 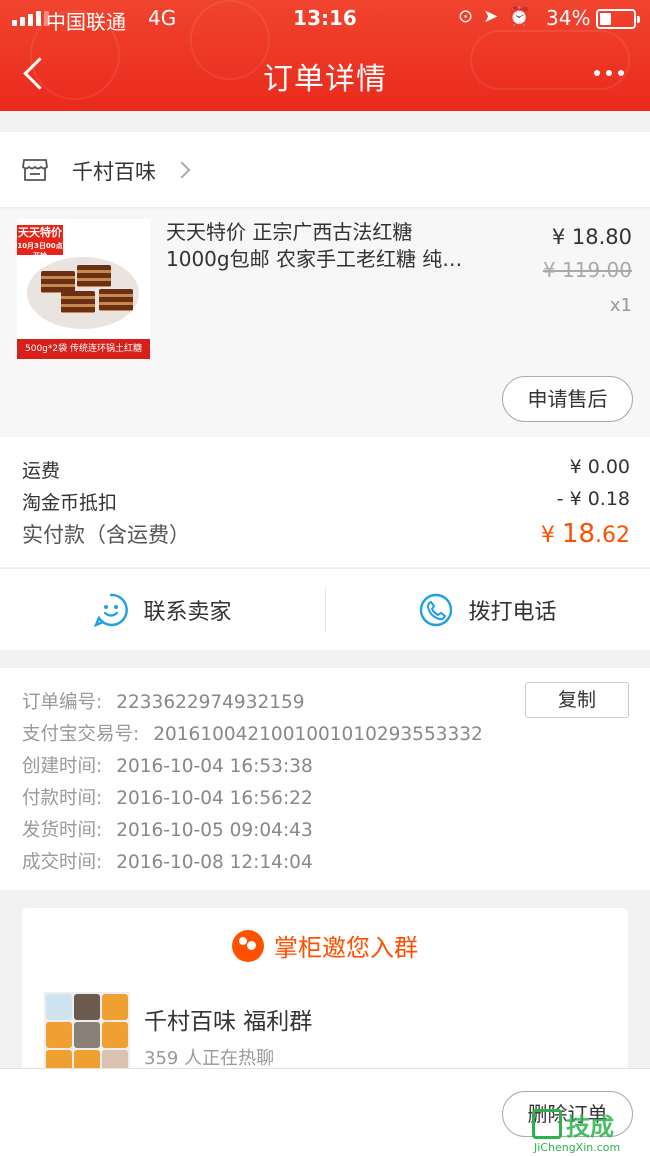 I want to click on bottom-bar: 删除订单 技成 JiChengXin.com, so click(x=325, y=1112).